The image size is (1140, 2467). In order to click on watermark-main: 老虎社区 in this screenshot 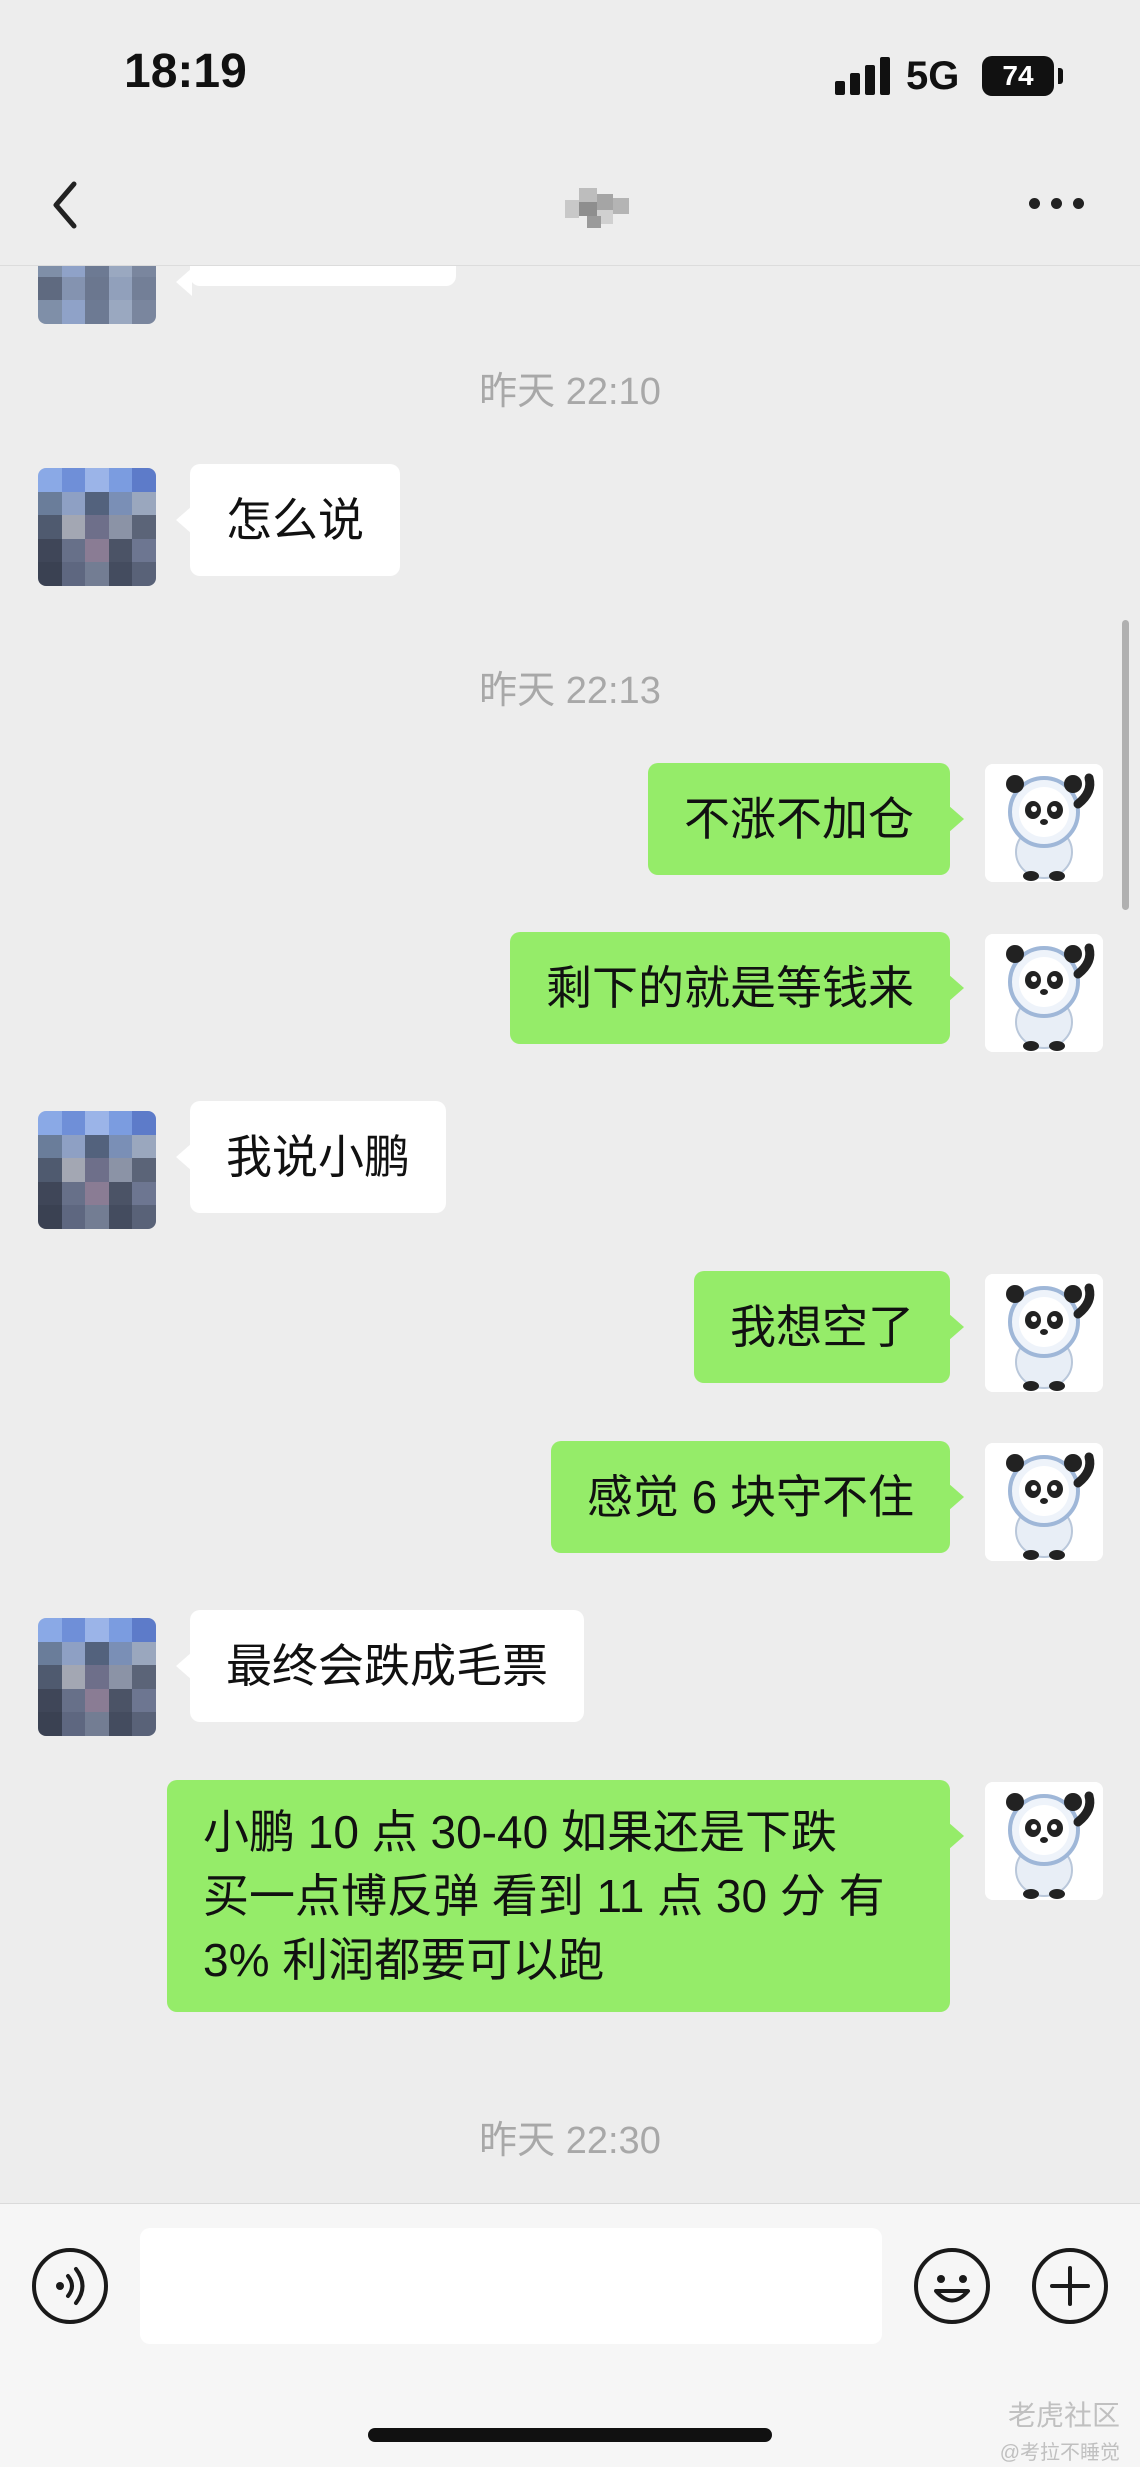, I will do `click(1063, 2415)`.